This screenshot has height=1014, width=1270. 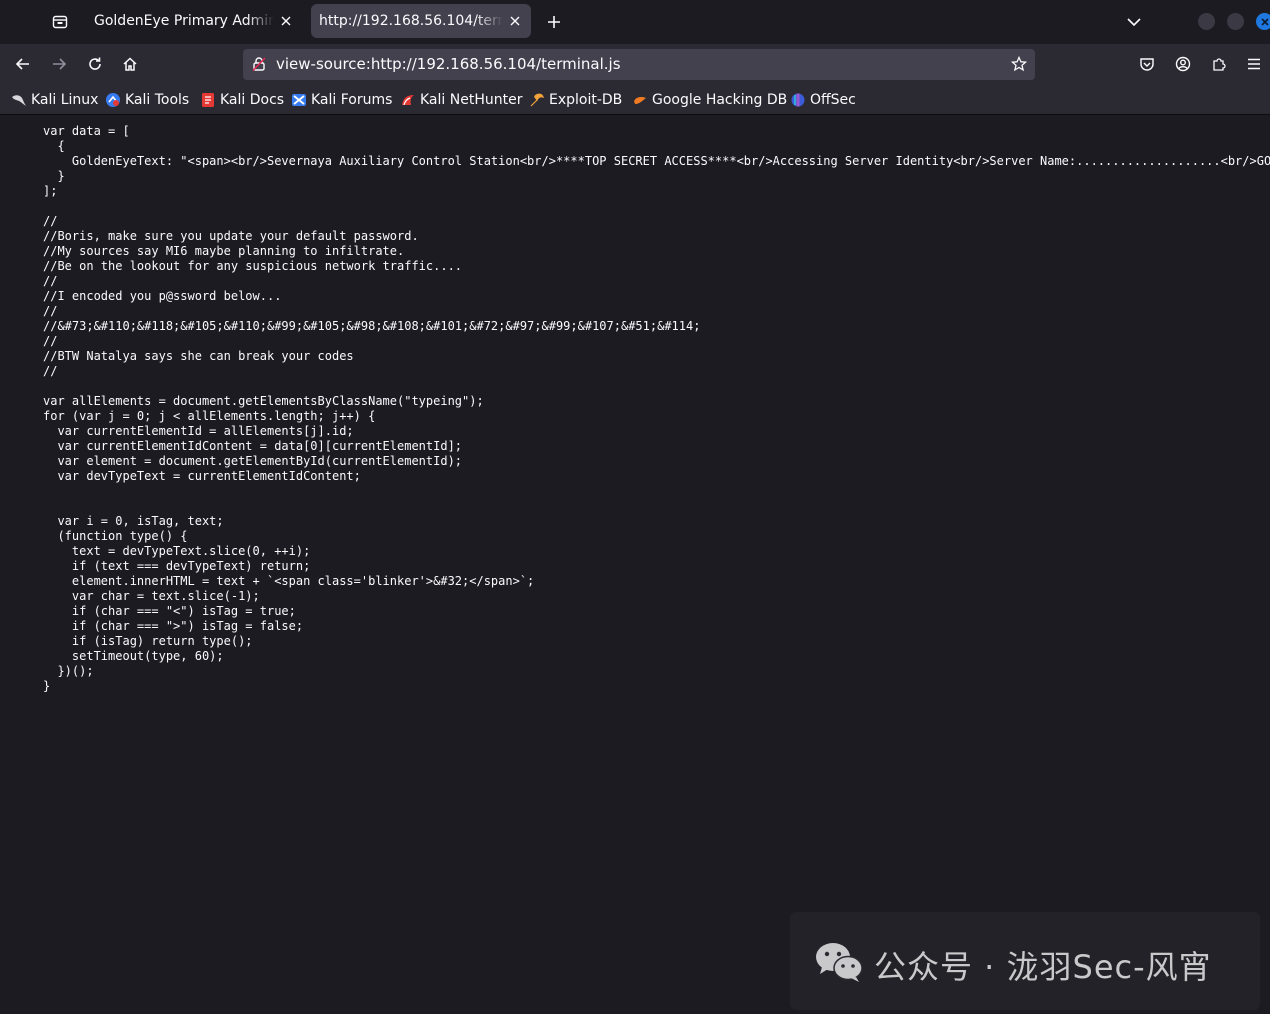 What do you see at coordinates (537, 100) in the screenshot?
I see `exploit-db-icon` at bounding box center [537, 100].